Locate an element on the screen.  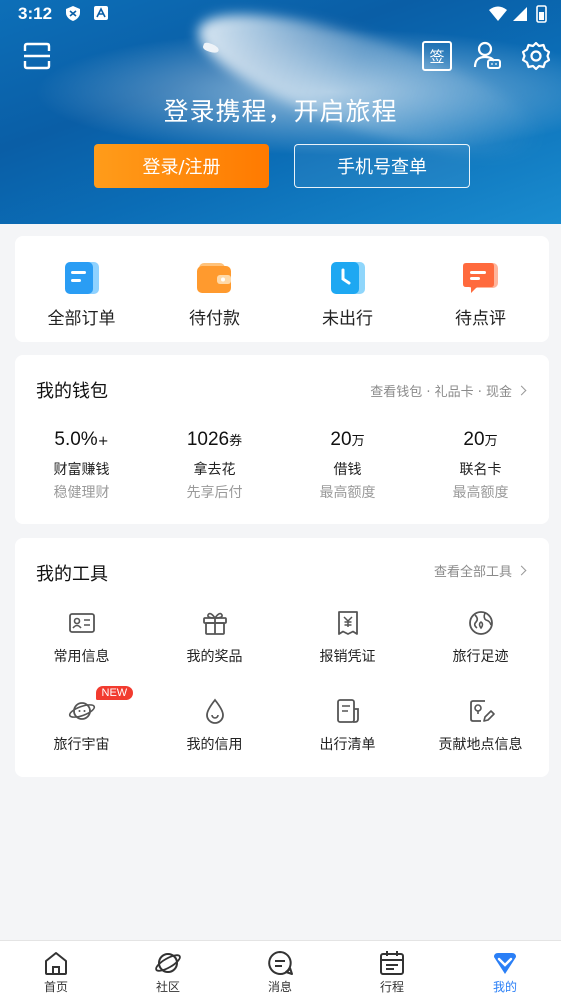
wallet-value: 1026 is located at coordinates (208, 439).